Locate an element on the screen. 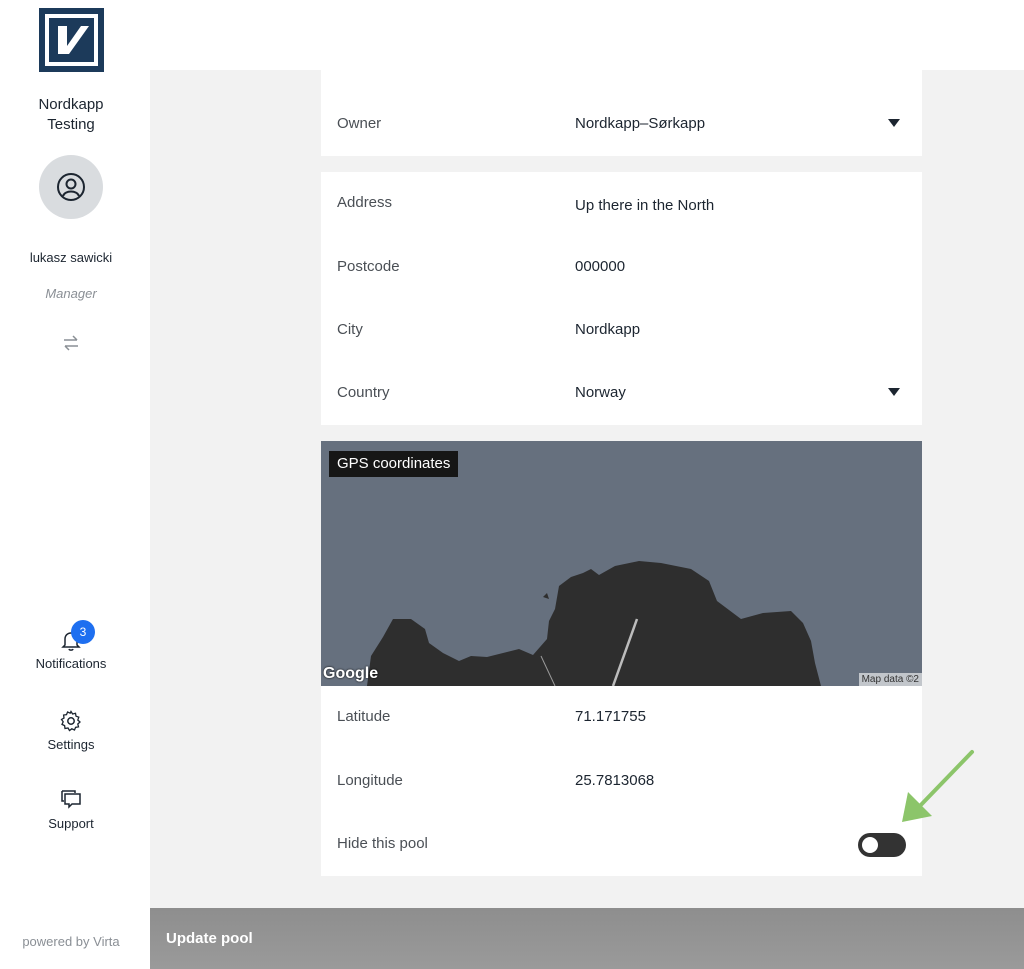 The height and width of the screenshot is (969, 1024). nav-support-label: Support is located at coordinates (71, 823).